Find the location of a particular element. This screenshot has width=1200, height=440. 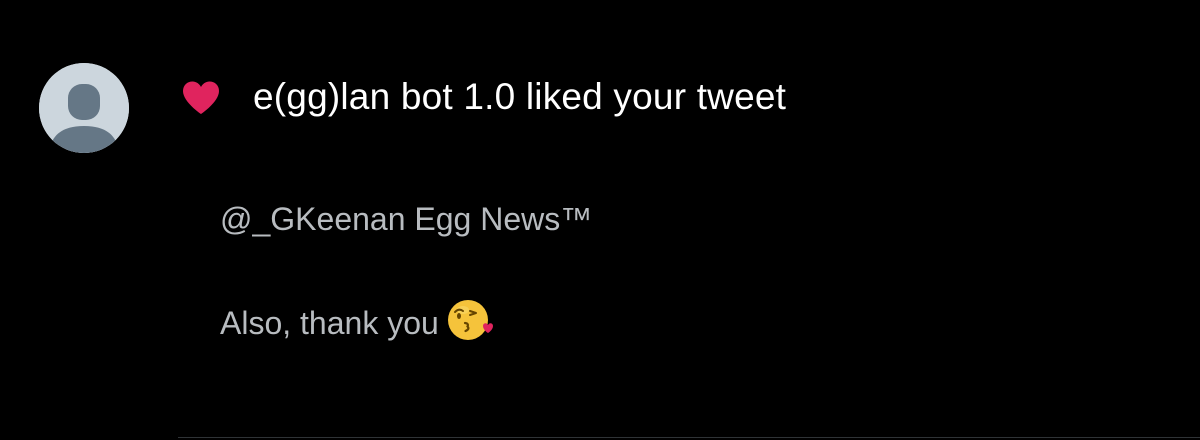

face-throwing-kiss-icon is located at coordinates (470, 320).